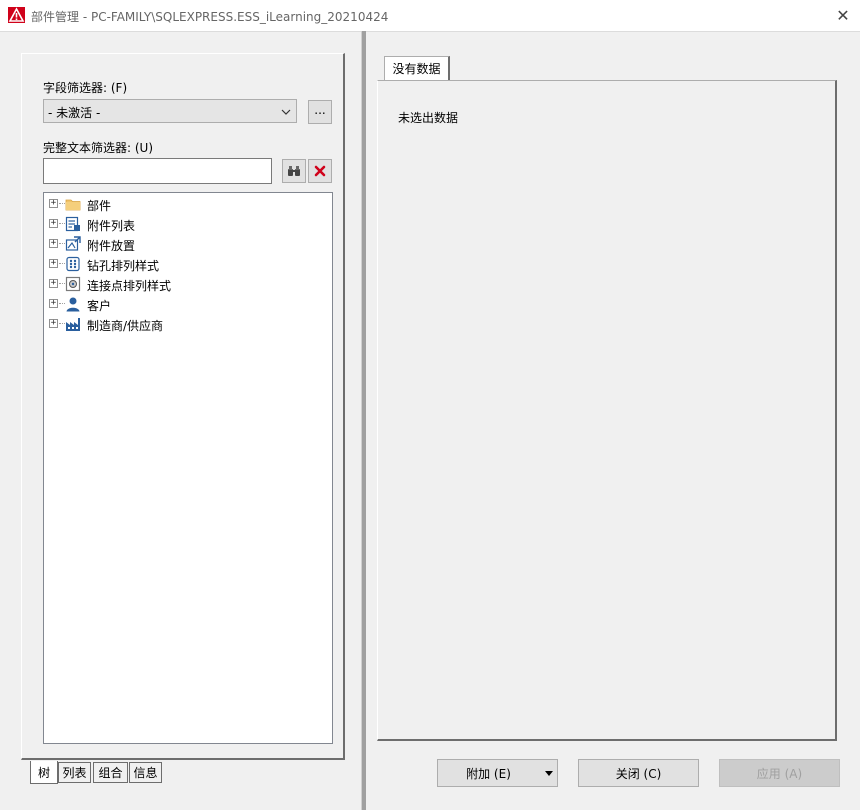 The height and width of the screenshot is (810, 860). I want to click on delete-icon, so click(320, 171).